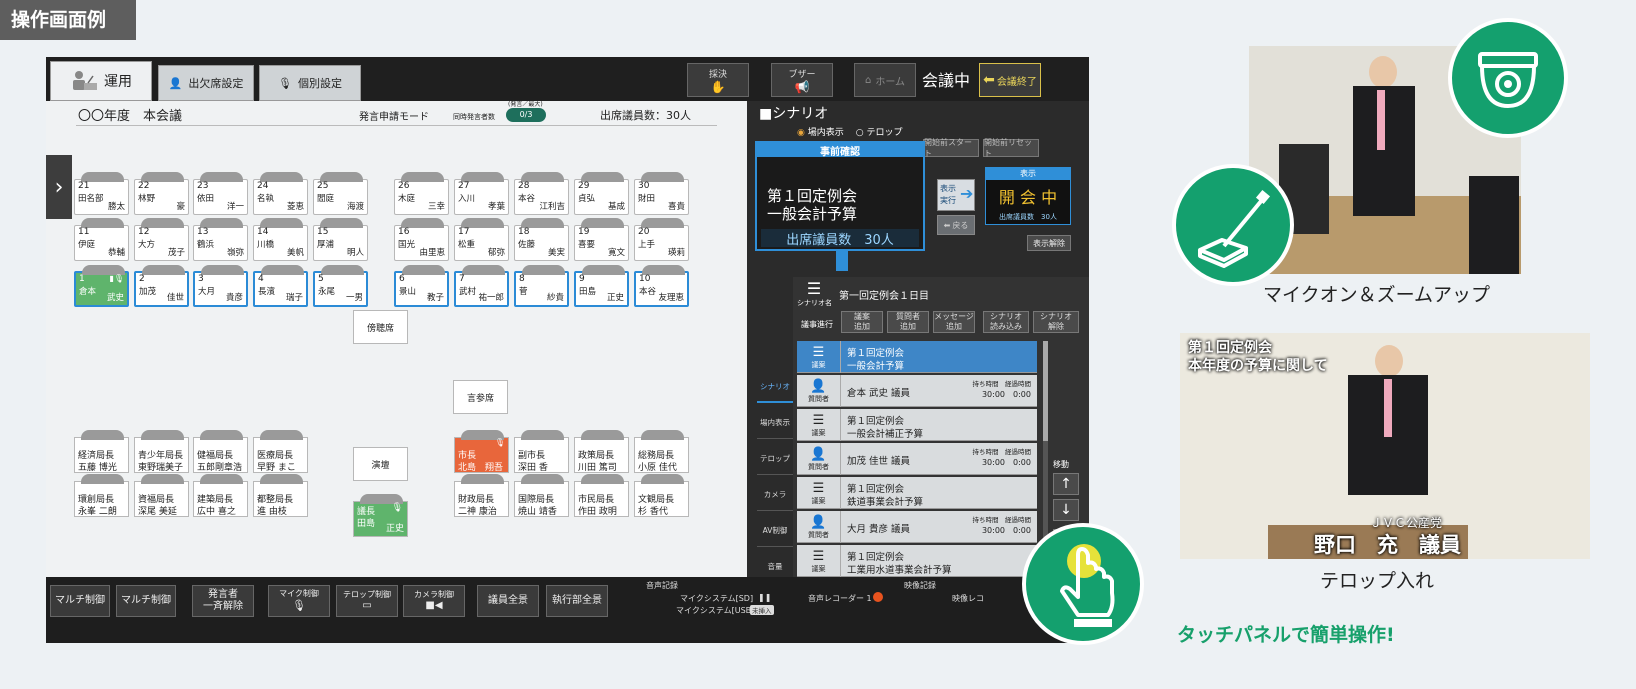 Image resolution: width=1636 pixels, height=689 pixels. Describe the element at coordinates (480, 397) in the screenshot. I see `reference-seat: 言参席` at that location.